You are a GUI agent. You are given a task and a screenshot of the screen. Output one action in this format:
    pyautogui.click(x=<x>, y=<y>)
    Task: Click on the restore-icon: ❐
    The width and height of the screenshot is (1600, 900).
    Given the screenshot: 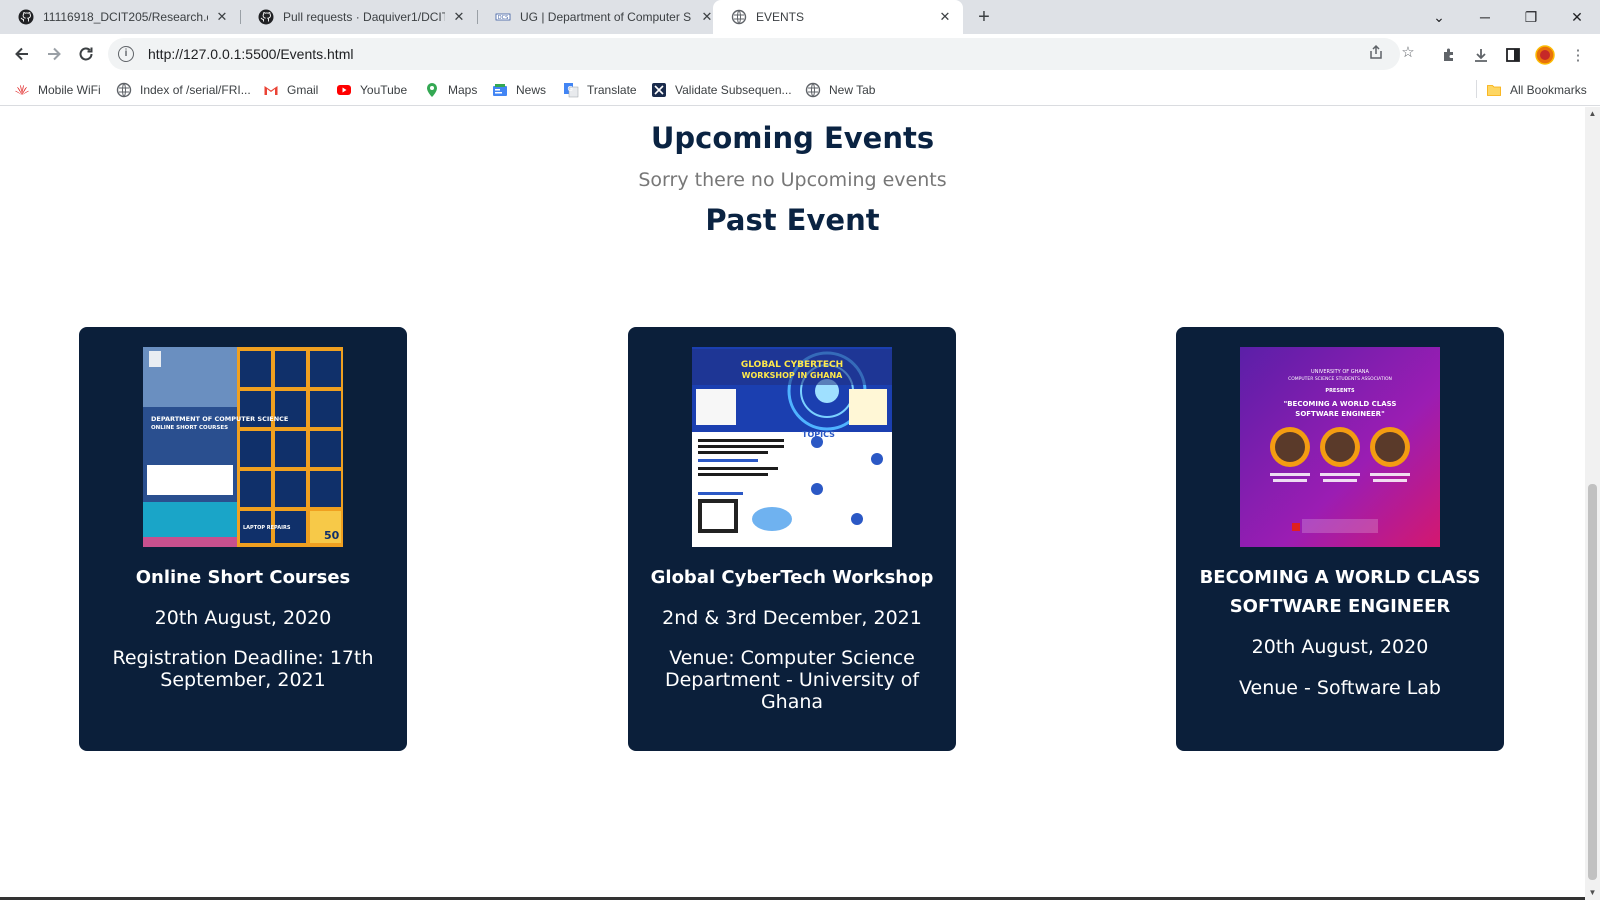 What is the action you would take?
    pyautogui.click(x=1531, y=17)
    